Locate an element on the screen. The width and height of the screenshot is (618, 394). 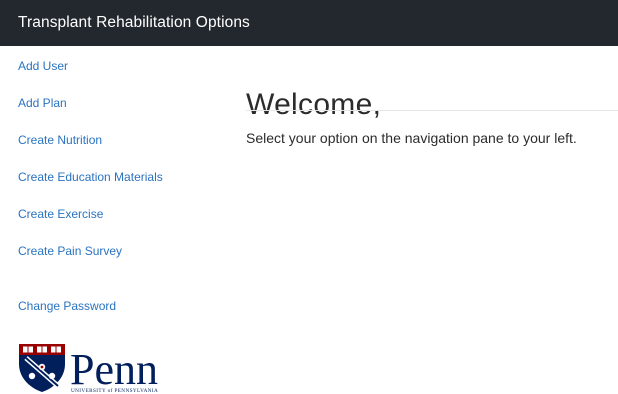
sidebar-item-create-pain-survey: Create Pain Survey is located at coordinates (70, 251).